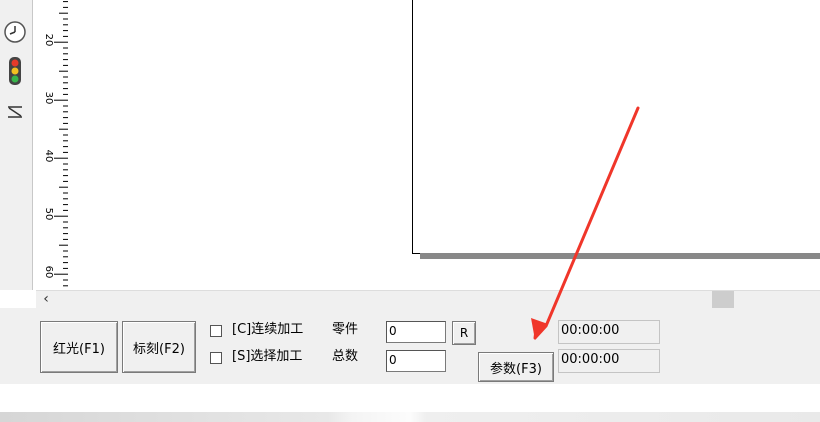 The height and width of the screenshot is (422, 820). Describe the element at coordinates (15, 71) in the screenshot. I see `traffic-light-icon` at that location.